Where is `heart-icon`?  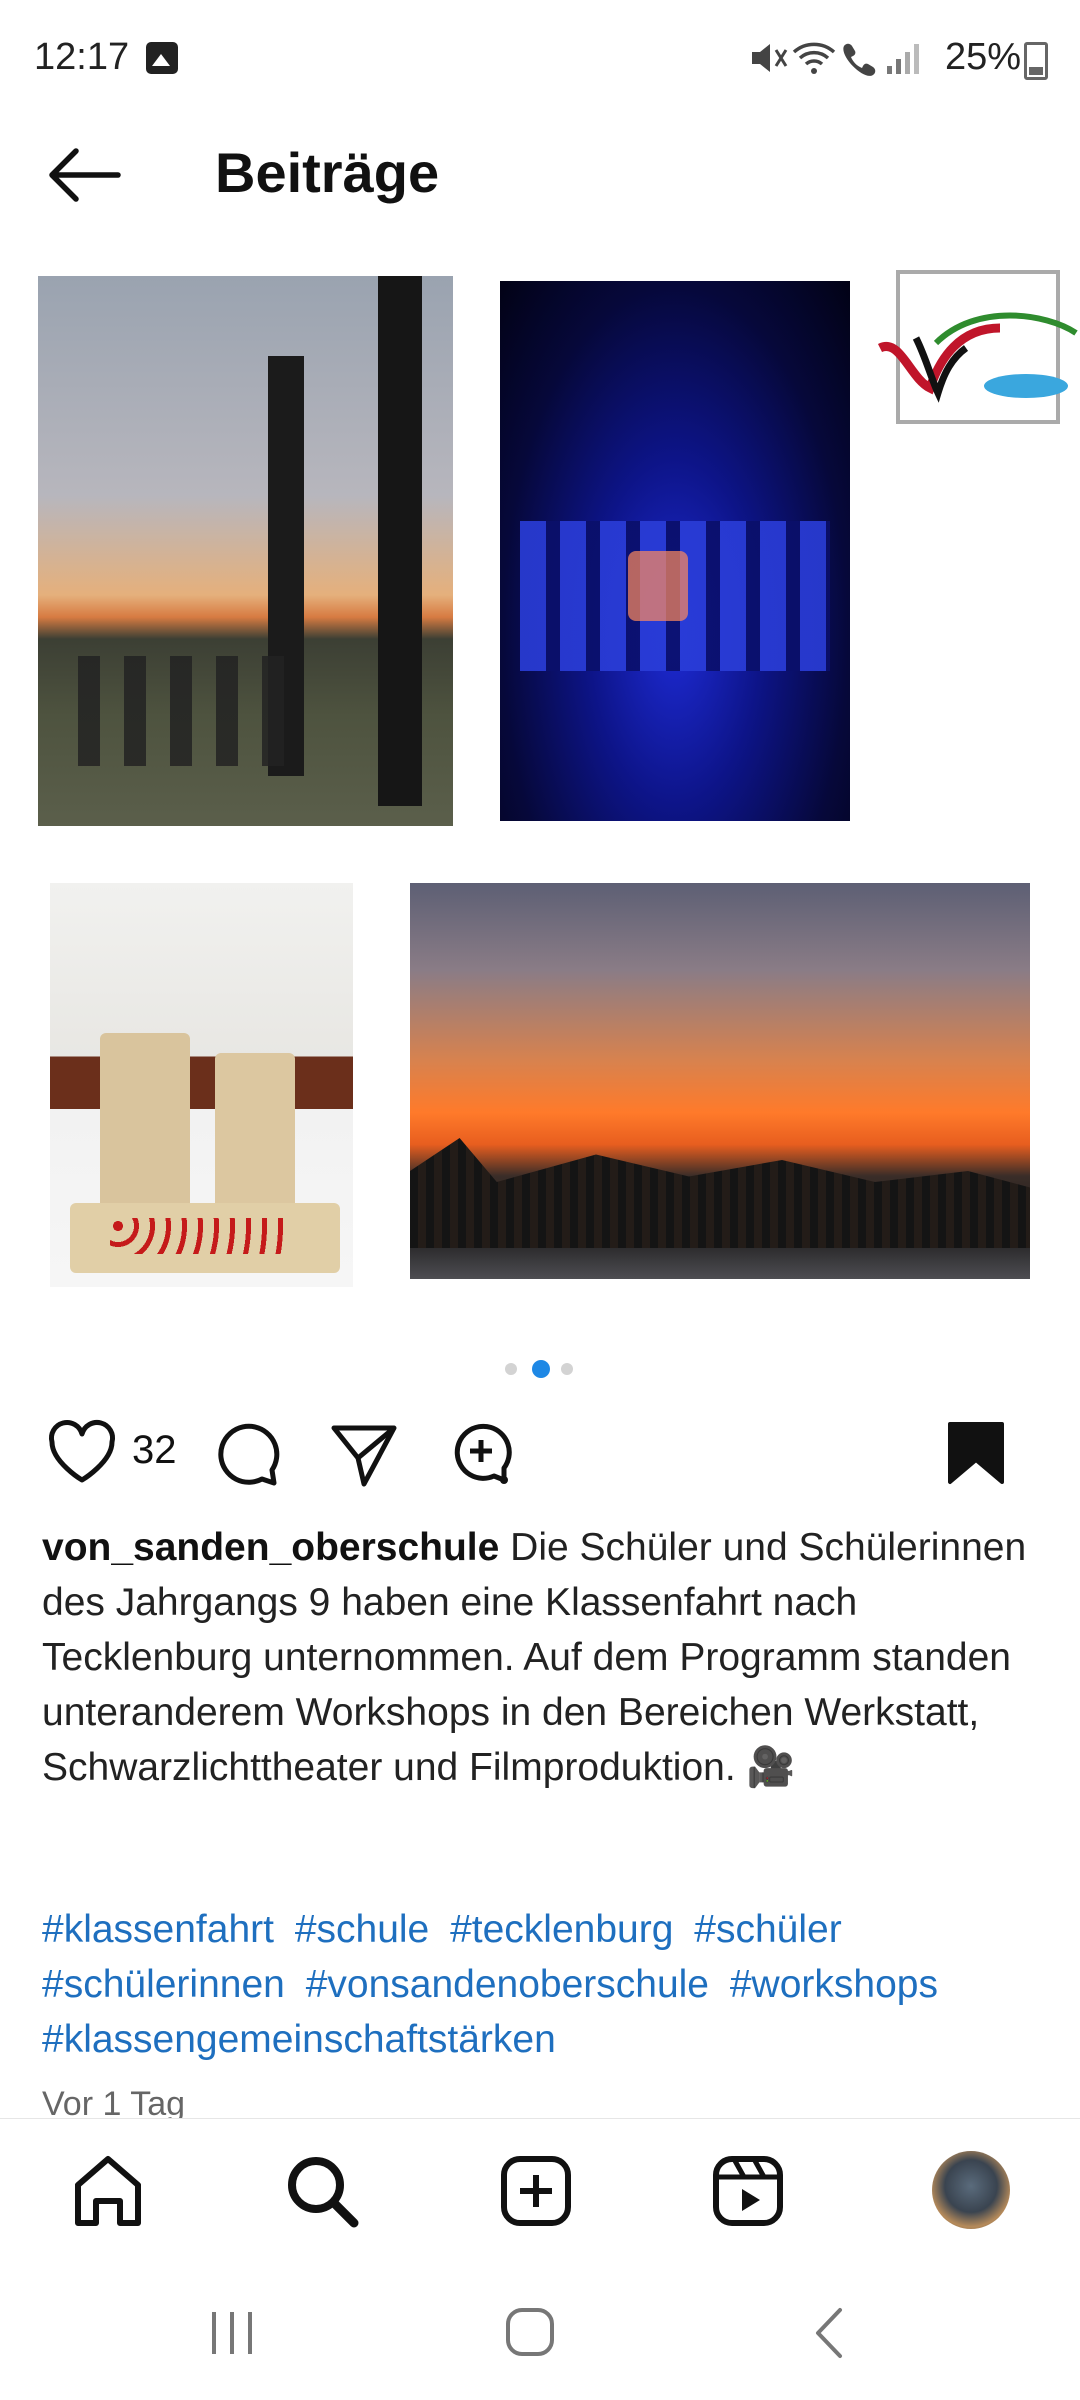
heart-icon is located at coordinates (82, 1451).